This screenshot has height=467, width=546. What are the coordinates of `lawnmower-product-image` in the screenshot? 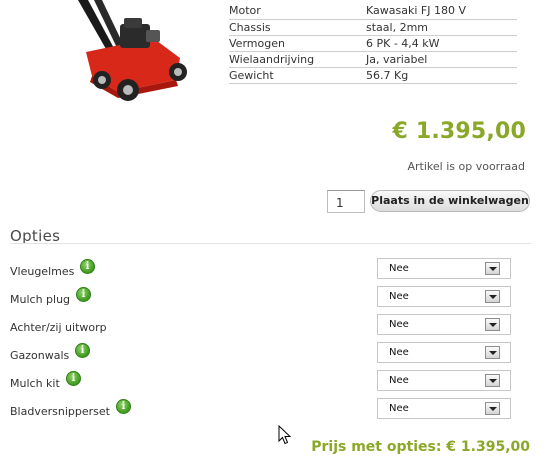 It's located at (132, 50).